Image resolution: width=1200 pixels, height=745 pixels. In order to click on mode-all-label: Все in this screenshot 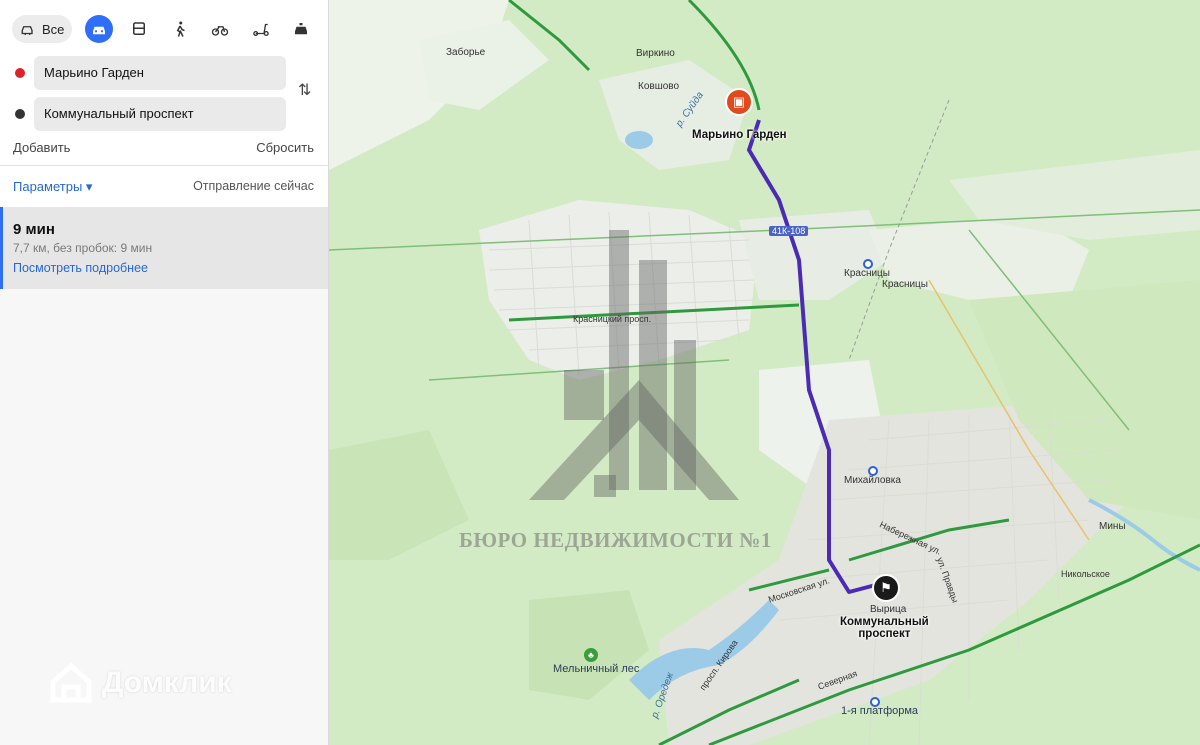, I will do `click(53, 29)`.